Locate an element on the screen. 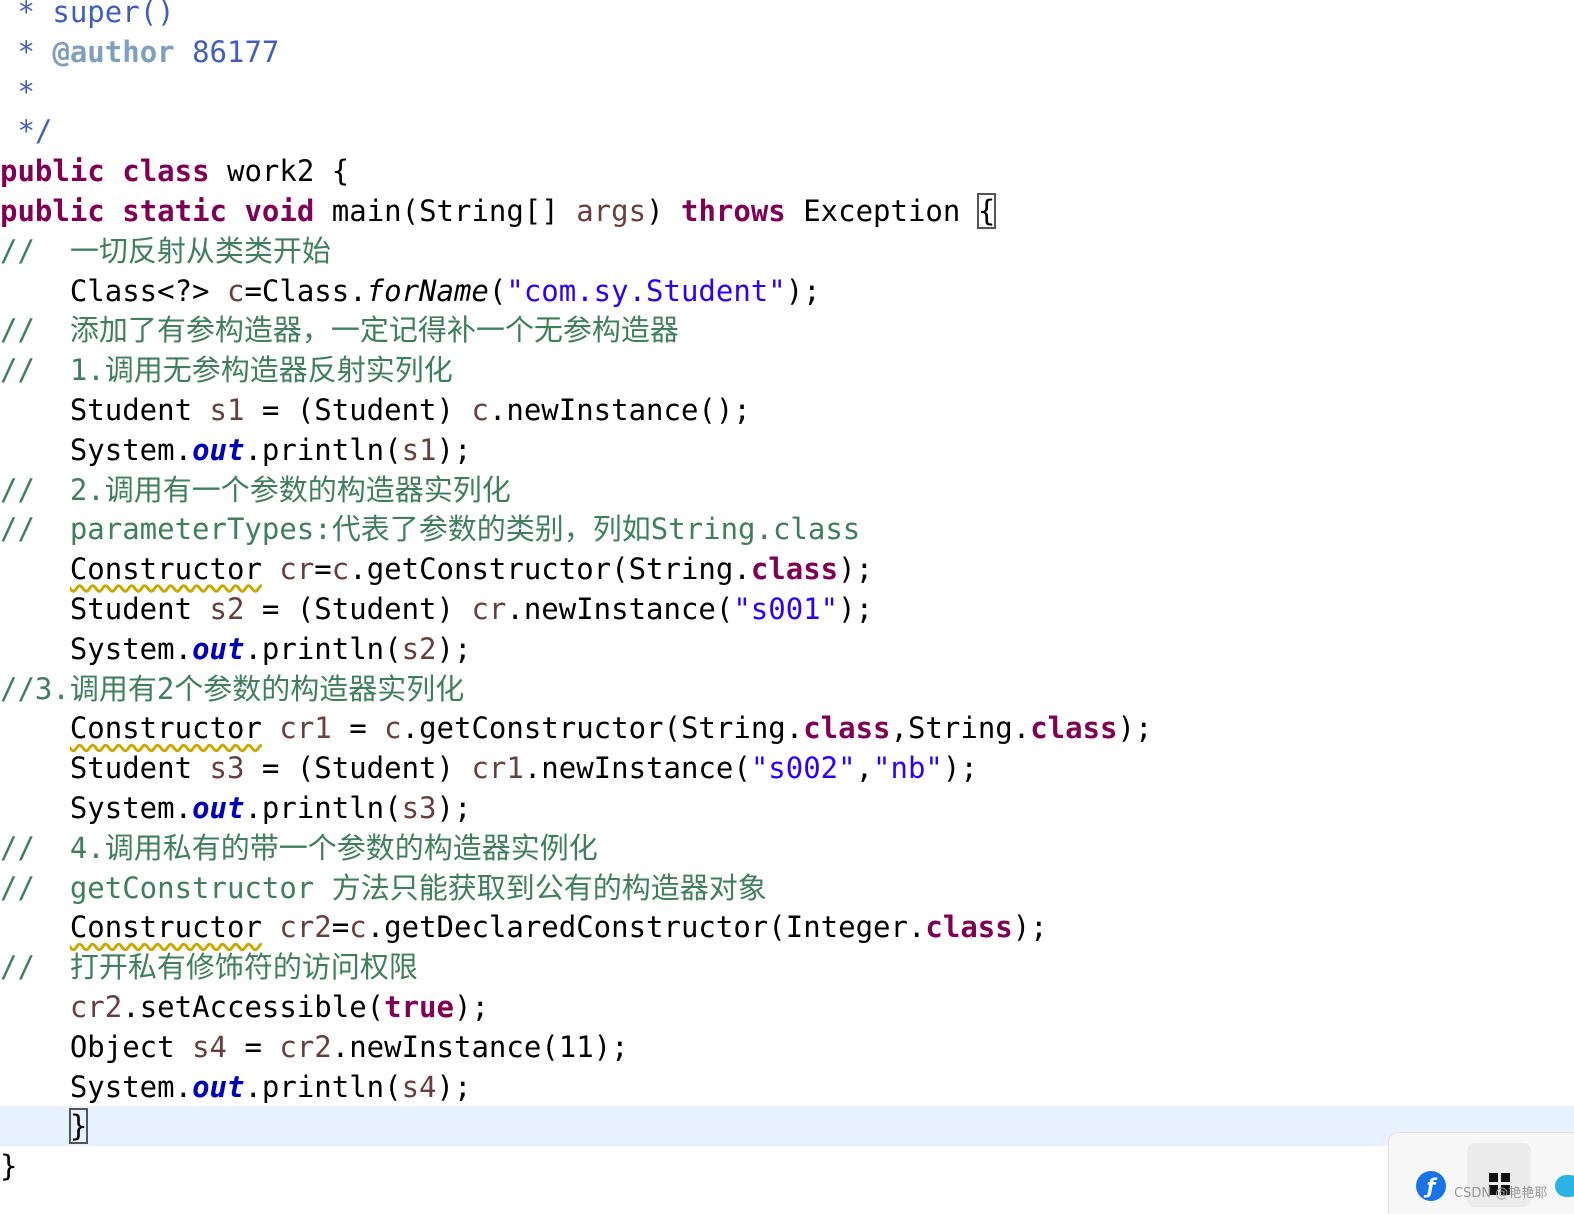 The height and width of the screenshot is (1214, 1574). code-line-4: */ is located at coordinates (787, 131).